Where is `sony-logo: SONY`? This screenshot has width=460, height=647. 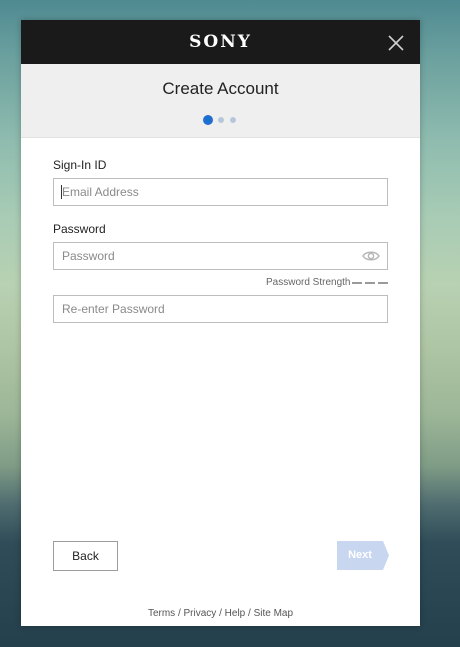 sony-logo: SONY is located at coordinates (220, 42).